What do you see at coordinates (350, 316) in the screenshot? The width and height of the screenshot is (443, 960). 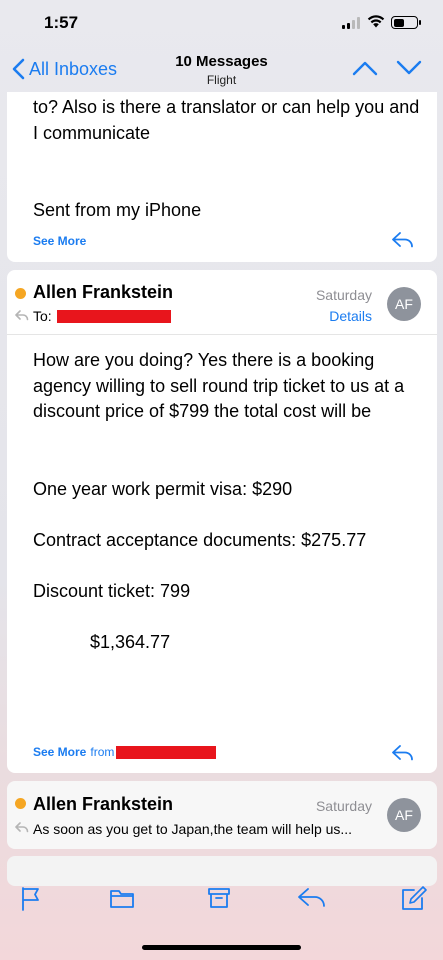 I see `details-link: Details` at bounding box center [350, 316].